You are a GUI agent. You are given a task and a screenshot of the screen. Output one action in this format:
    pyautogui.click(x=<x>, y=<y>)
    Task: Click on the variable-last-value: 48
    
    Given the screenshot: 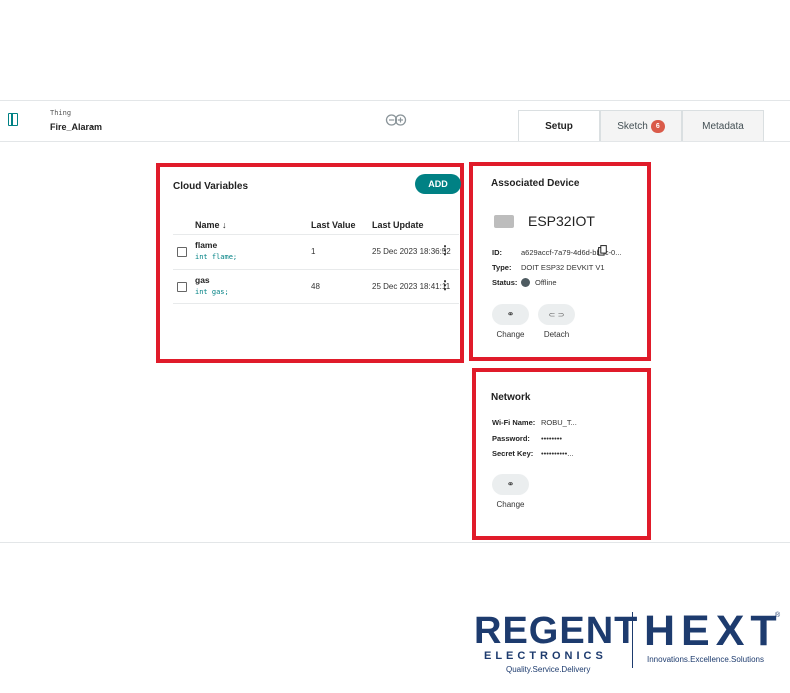 What is the action you would take?
    pyautogui.click(x=315, y=286)
    